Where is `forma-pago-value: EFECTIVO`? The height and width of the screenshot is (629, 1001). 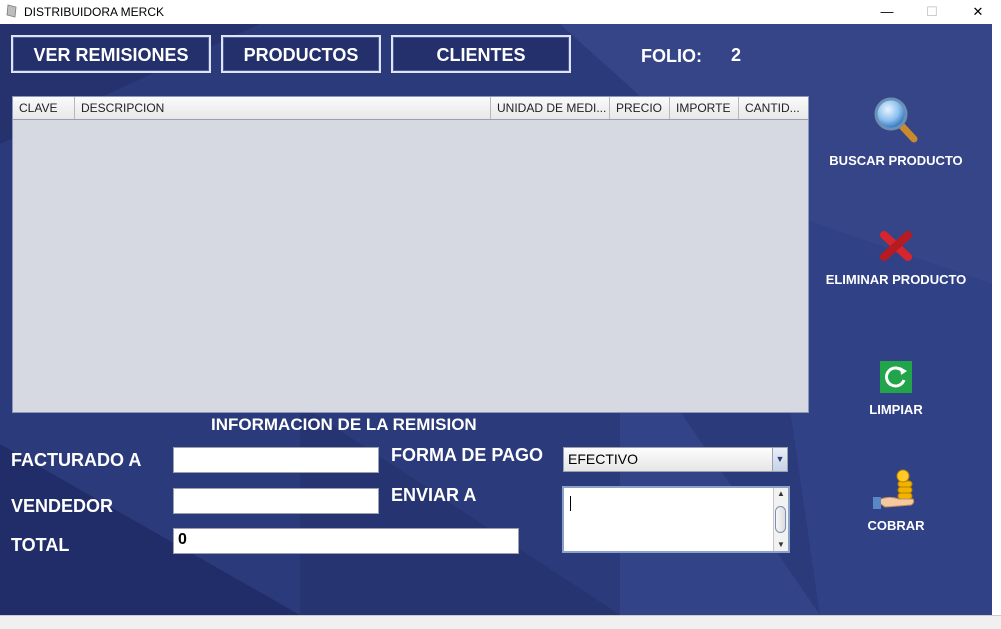 forma-pago-value: EFECTIVO is located at coordinates (603, 459).